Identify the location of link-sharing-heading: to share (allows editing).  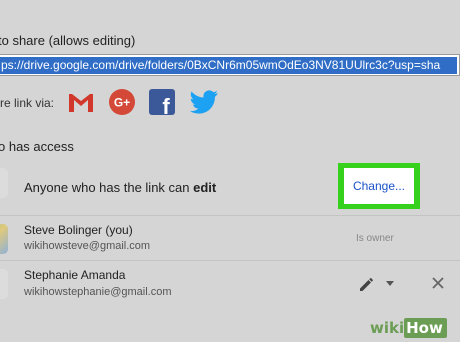
(68, 40).